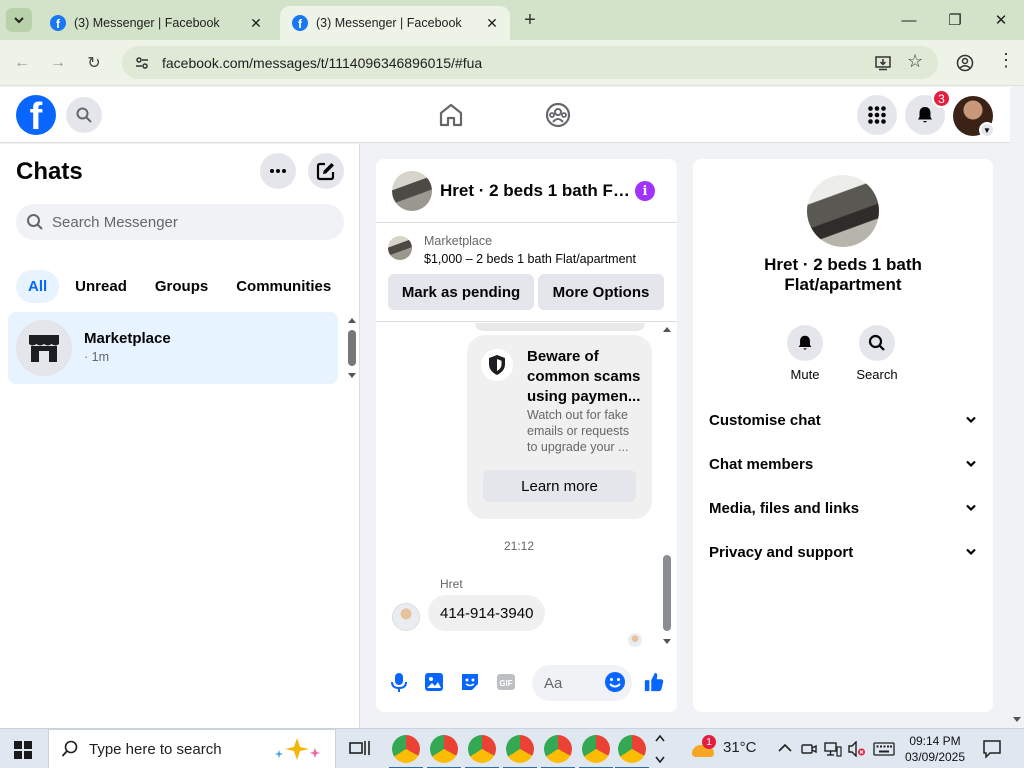 Image resolution: width=1024 pixels, height=768 pixels. Describe the element at coordinates (992, 749) in the screenshot. I see `notifications-center-icon` at that location.